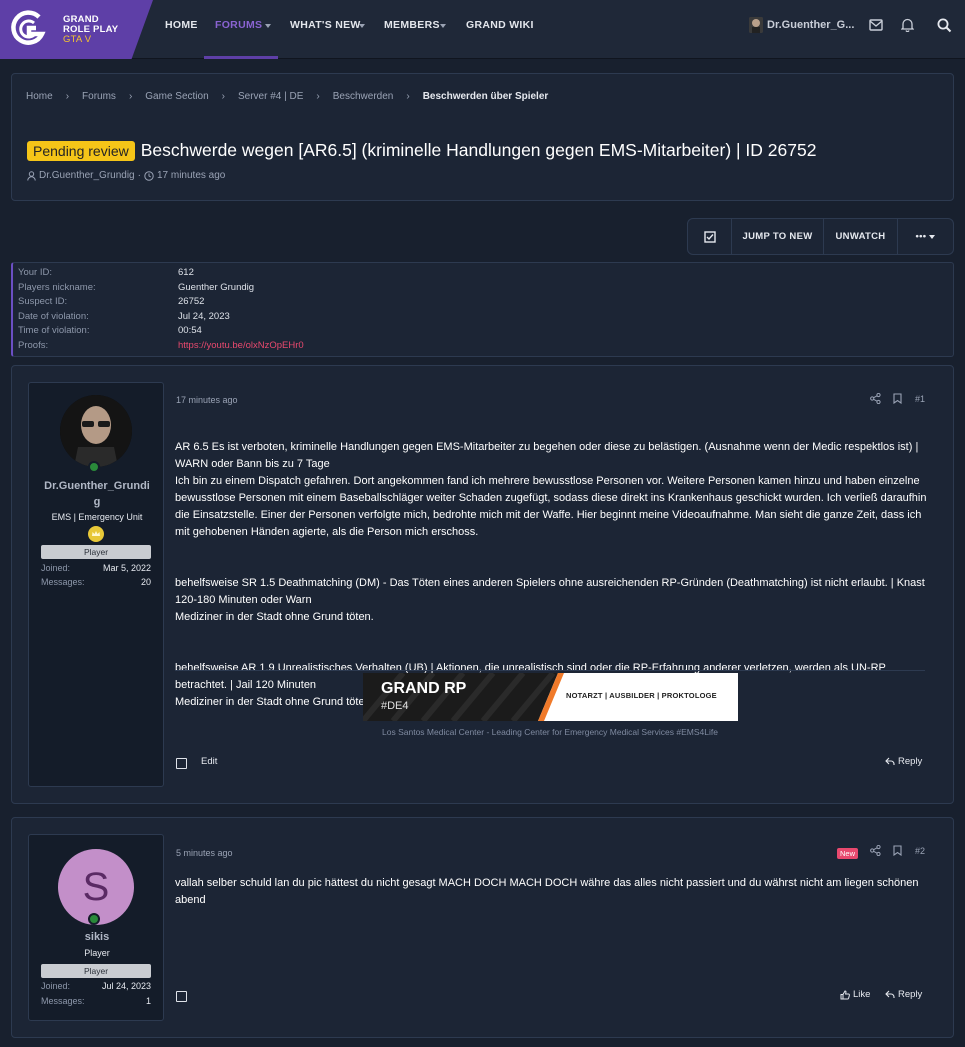  I want to click on new-badge: New, so click(848, 853).